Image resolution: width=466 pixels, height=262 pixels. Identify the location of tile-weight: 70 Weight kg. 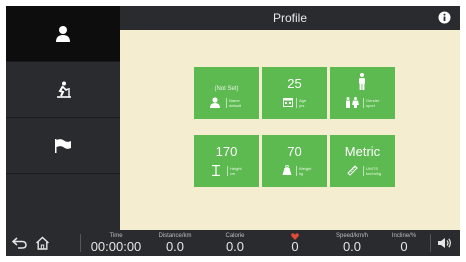
(294, 161).